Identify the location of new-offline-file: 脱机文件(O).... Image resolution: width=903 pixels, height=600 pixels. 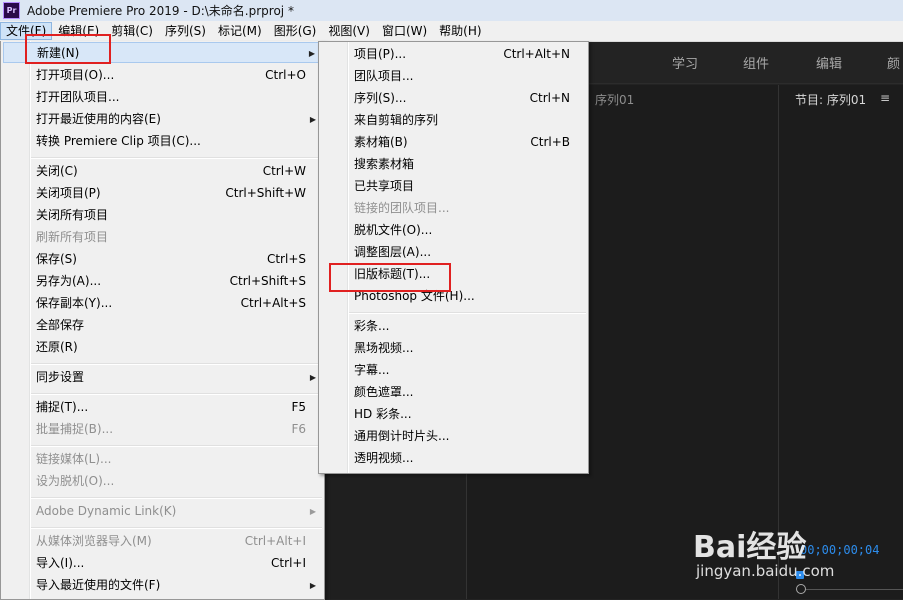
(453, 230).